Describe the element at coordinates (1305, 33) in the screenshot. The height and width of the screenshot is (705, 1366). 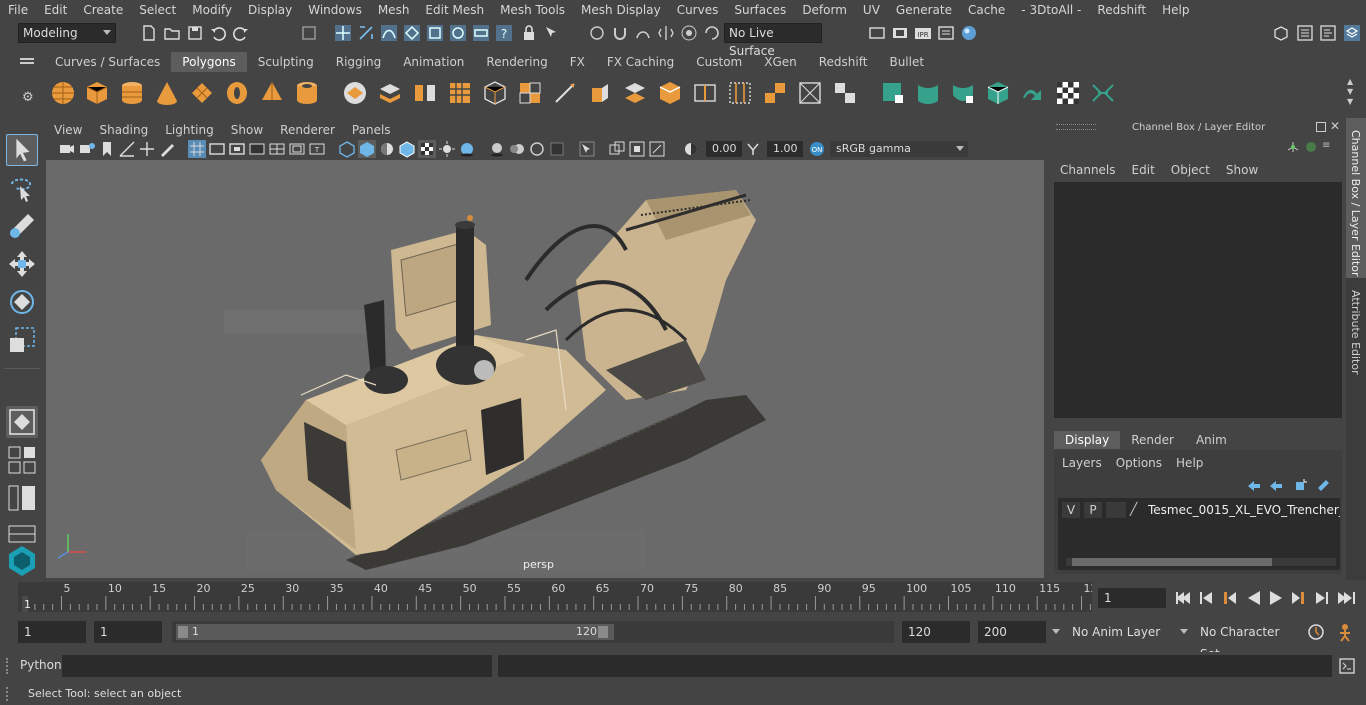
I see `toggle-attribute-editor-icon` at that location.